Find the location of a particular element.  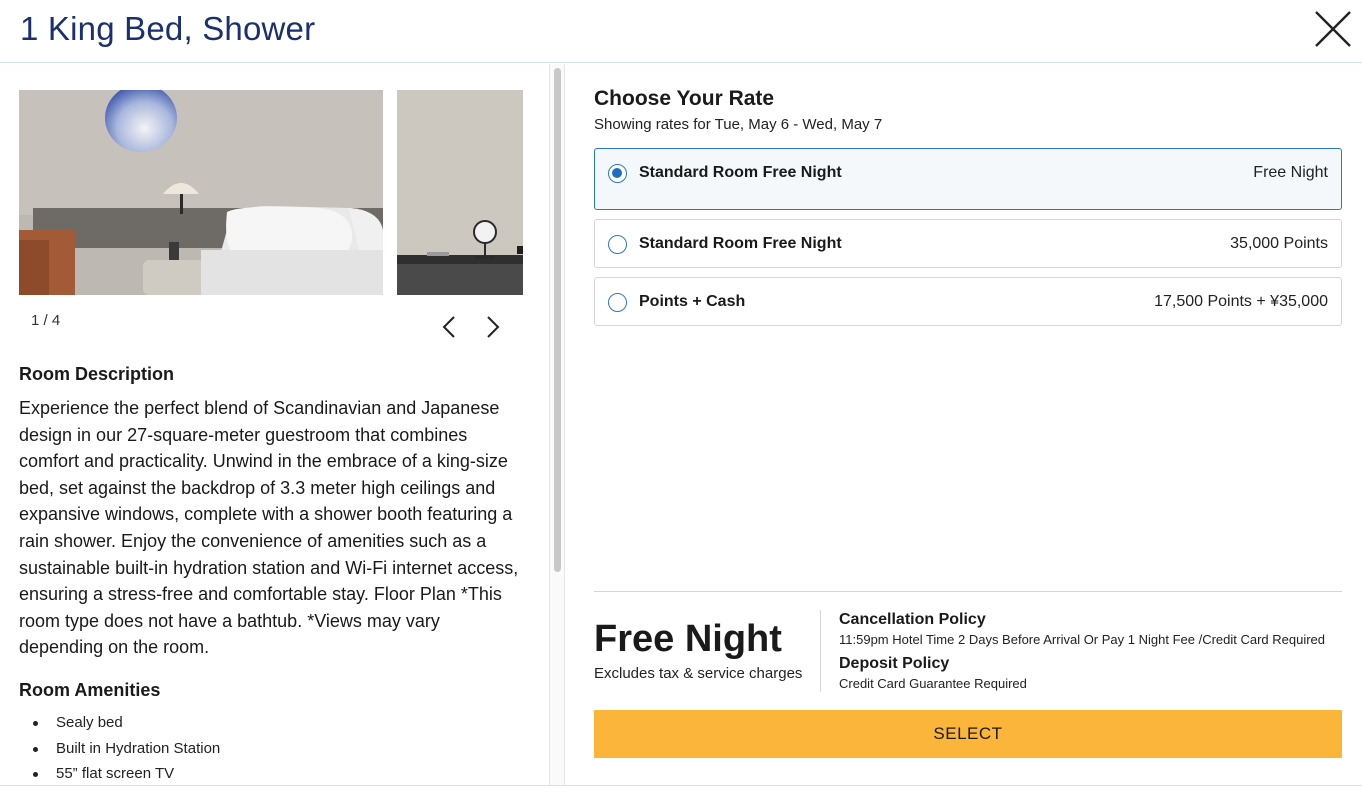

amenity-label: 55” flat screen TV is located at coordinates (115, 773).